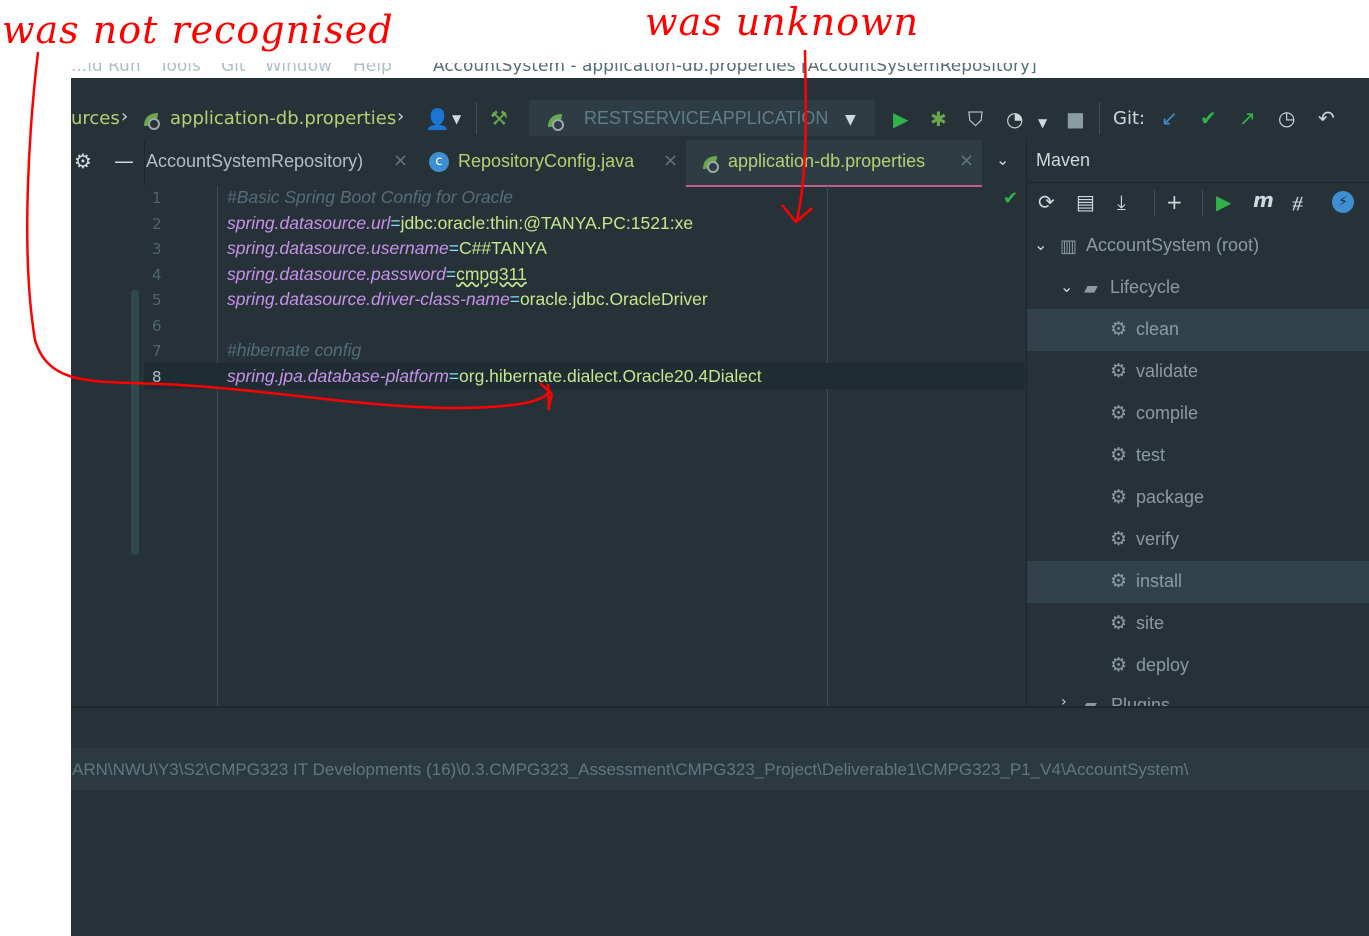  I want to click on arrow-left-path, so click(289, 230).